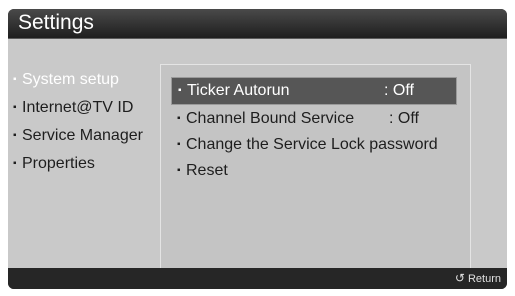 The image size is (515, 296). What do you see at coordinates (314, 91) in the screenshot?
I see `option-ticker-autorun: ▪ Ticker Autorun : Off` at bounding box center [314, 91].